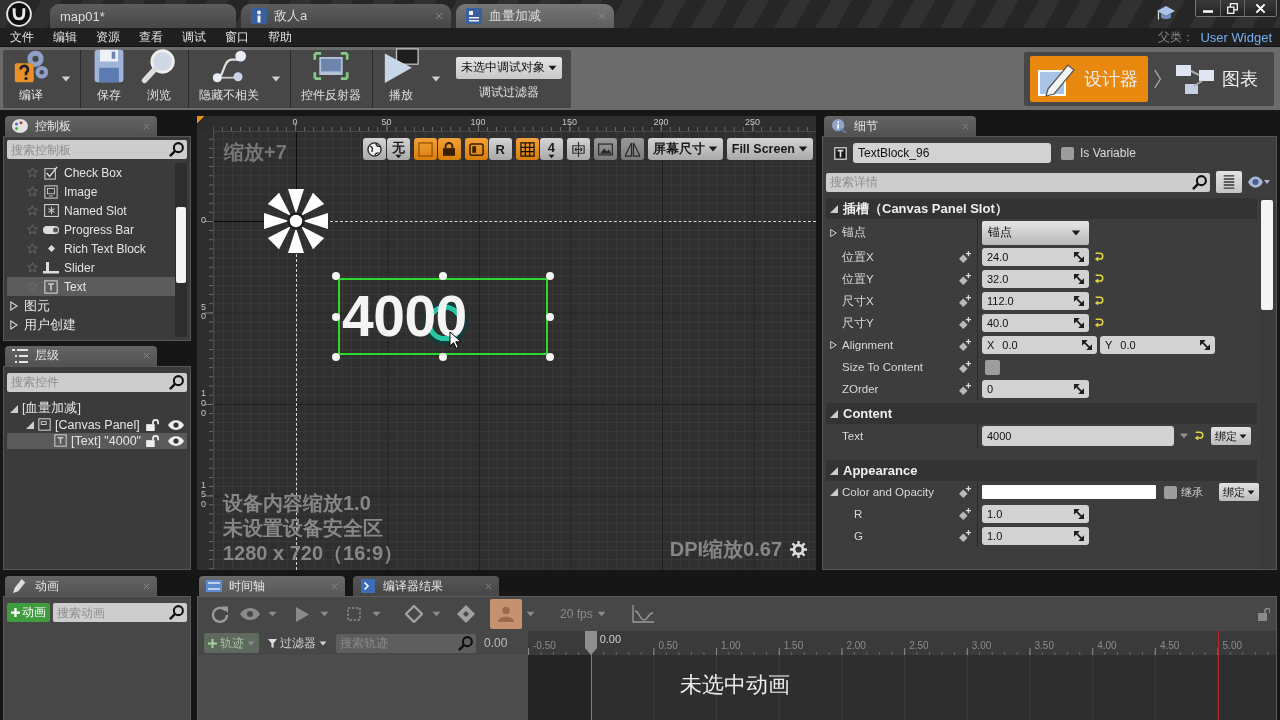 The image size is (1280, 720). Describe the element at coordinates (194, 37) in the screenshot. I see `menu-item: 调试` at that location.